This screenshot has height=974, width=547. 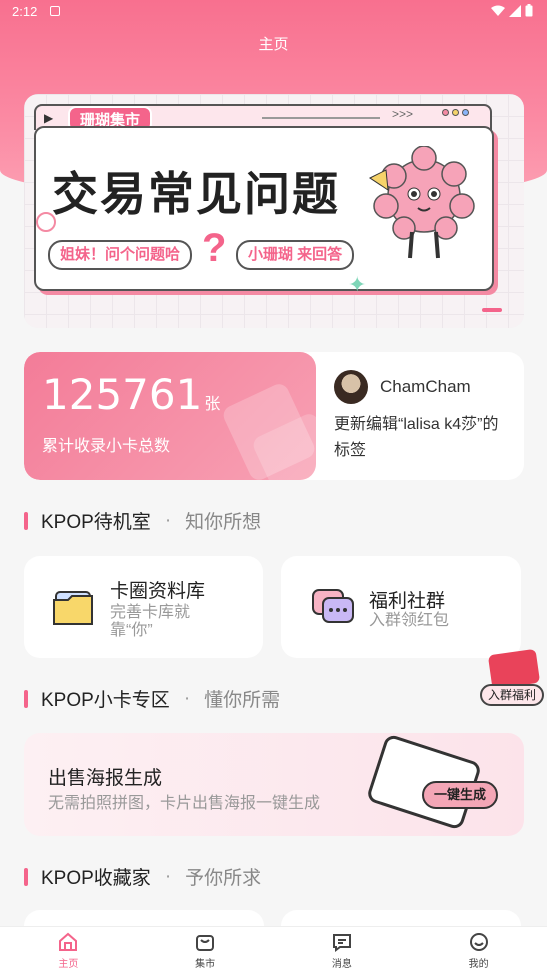 I want to click on card-title: 福利社群, so click(x=407, y=601).